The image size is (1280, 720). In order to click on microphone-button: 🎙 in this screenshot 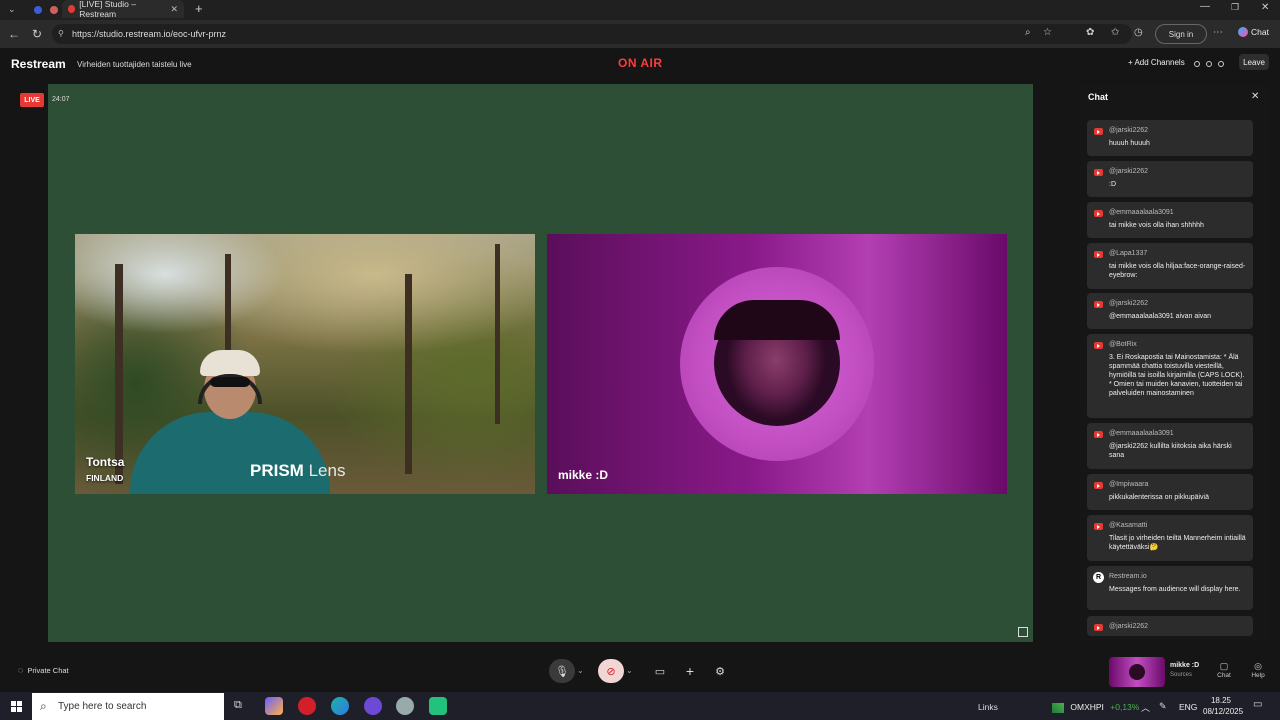, I will do `click(562, 671)`.